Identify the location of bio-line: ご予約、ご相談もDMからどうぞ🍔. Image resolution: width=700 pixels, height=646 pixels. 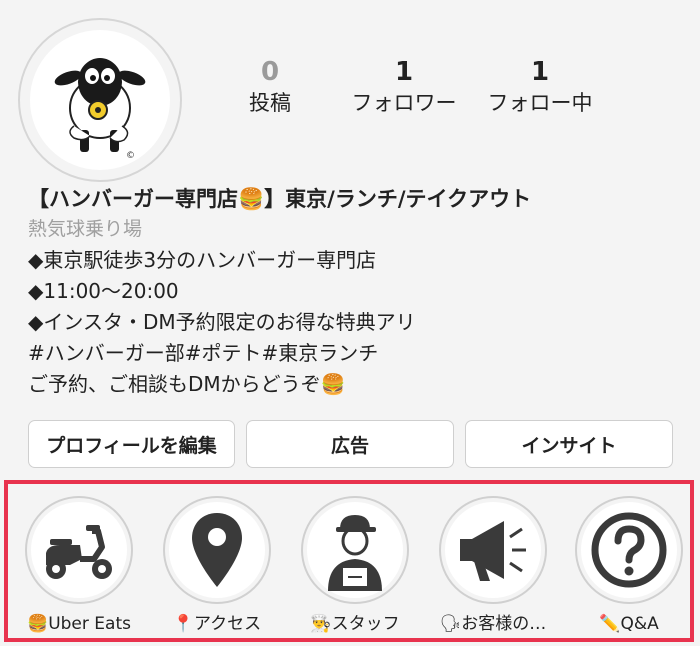
(187, 384).